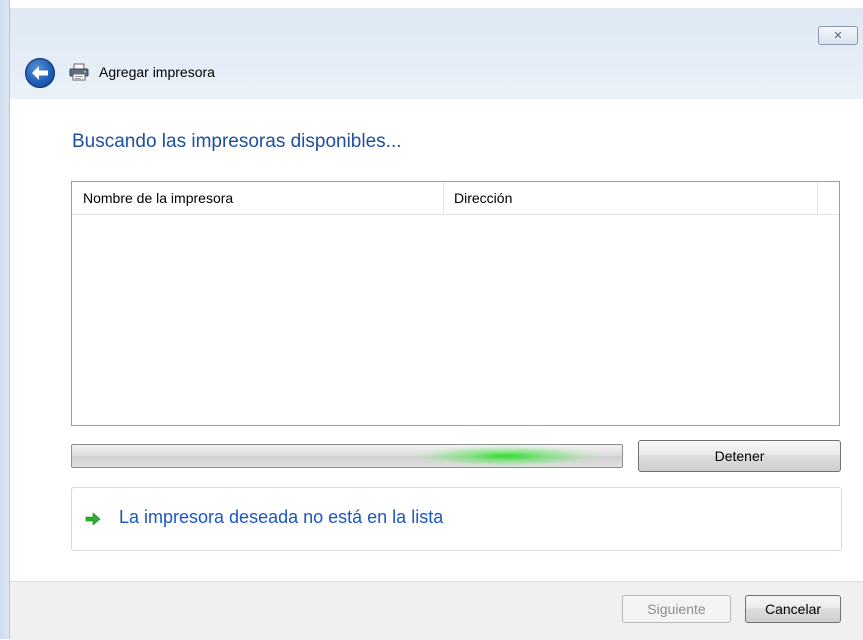  I want to click on list-header: Nombre de la impresora Dirección, so click(455, 198).